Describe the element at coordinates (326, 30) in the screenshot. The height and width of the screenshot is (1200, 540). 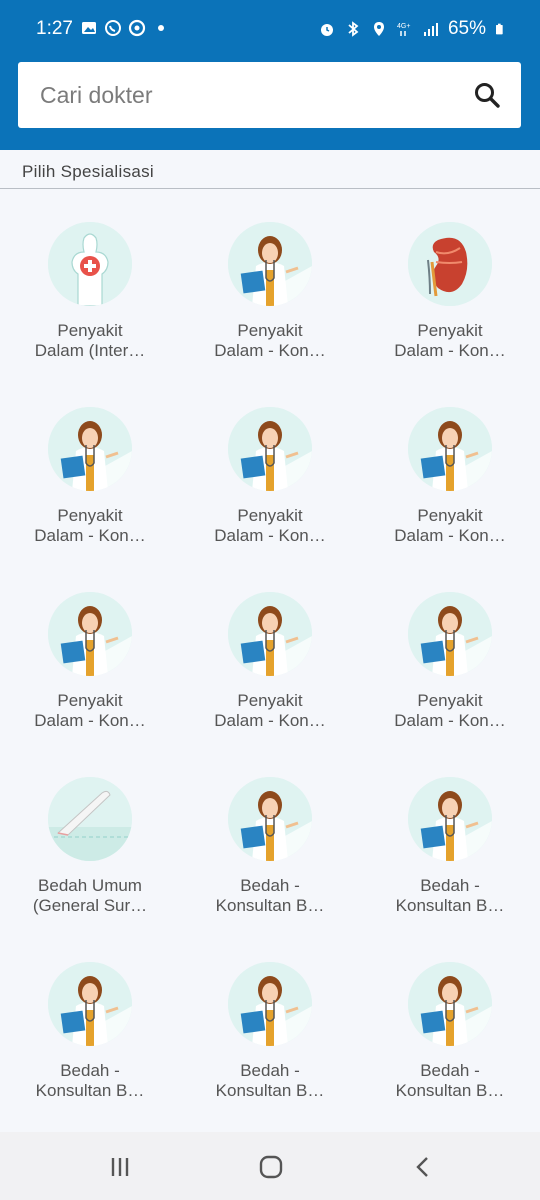
I see `alarm-icon` at that location.